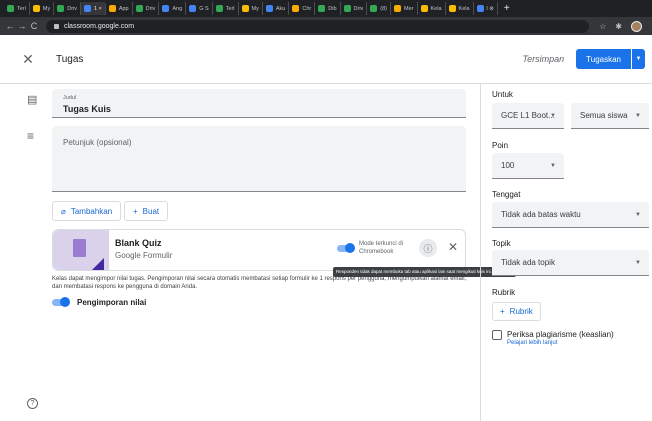 The width and height of the screenshot is (652, 421). I want to click on instructions-icon: ≡, so click(31, 136).